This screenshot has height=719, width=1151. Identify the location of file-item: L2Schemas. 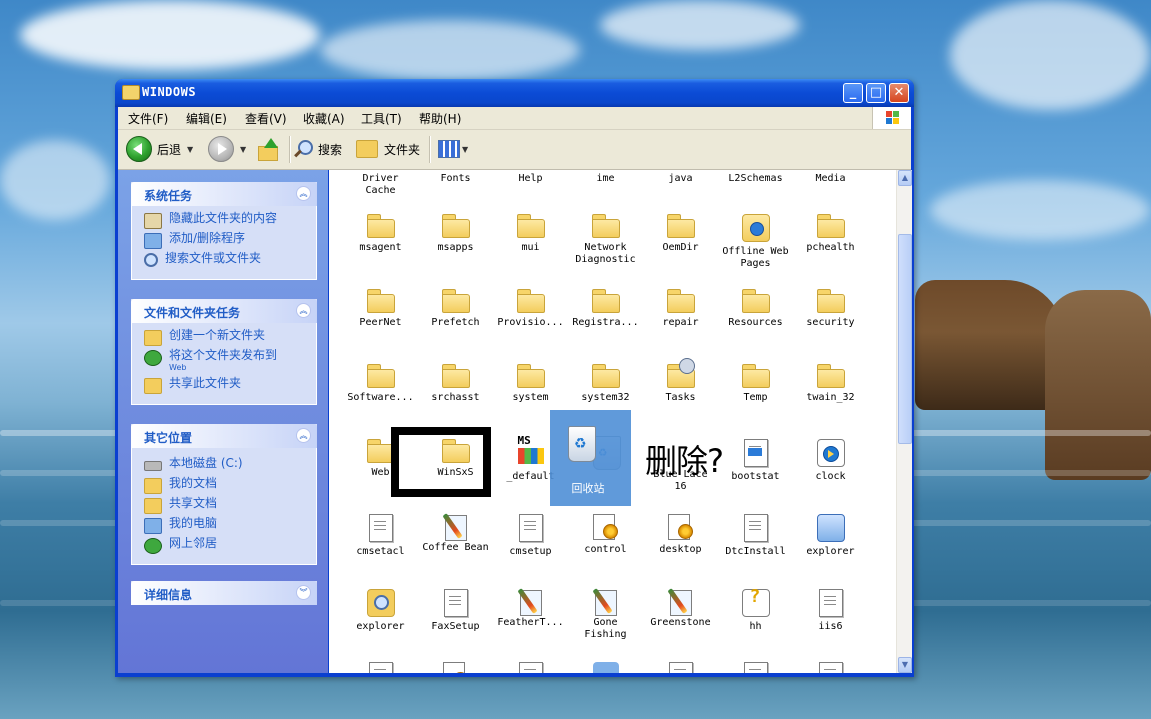
(755, 179).